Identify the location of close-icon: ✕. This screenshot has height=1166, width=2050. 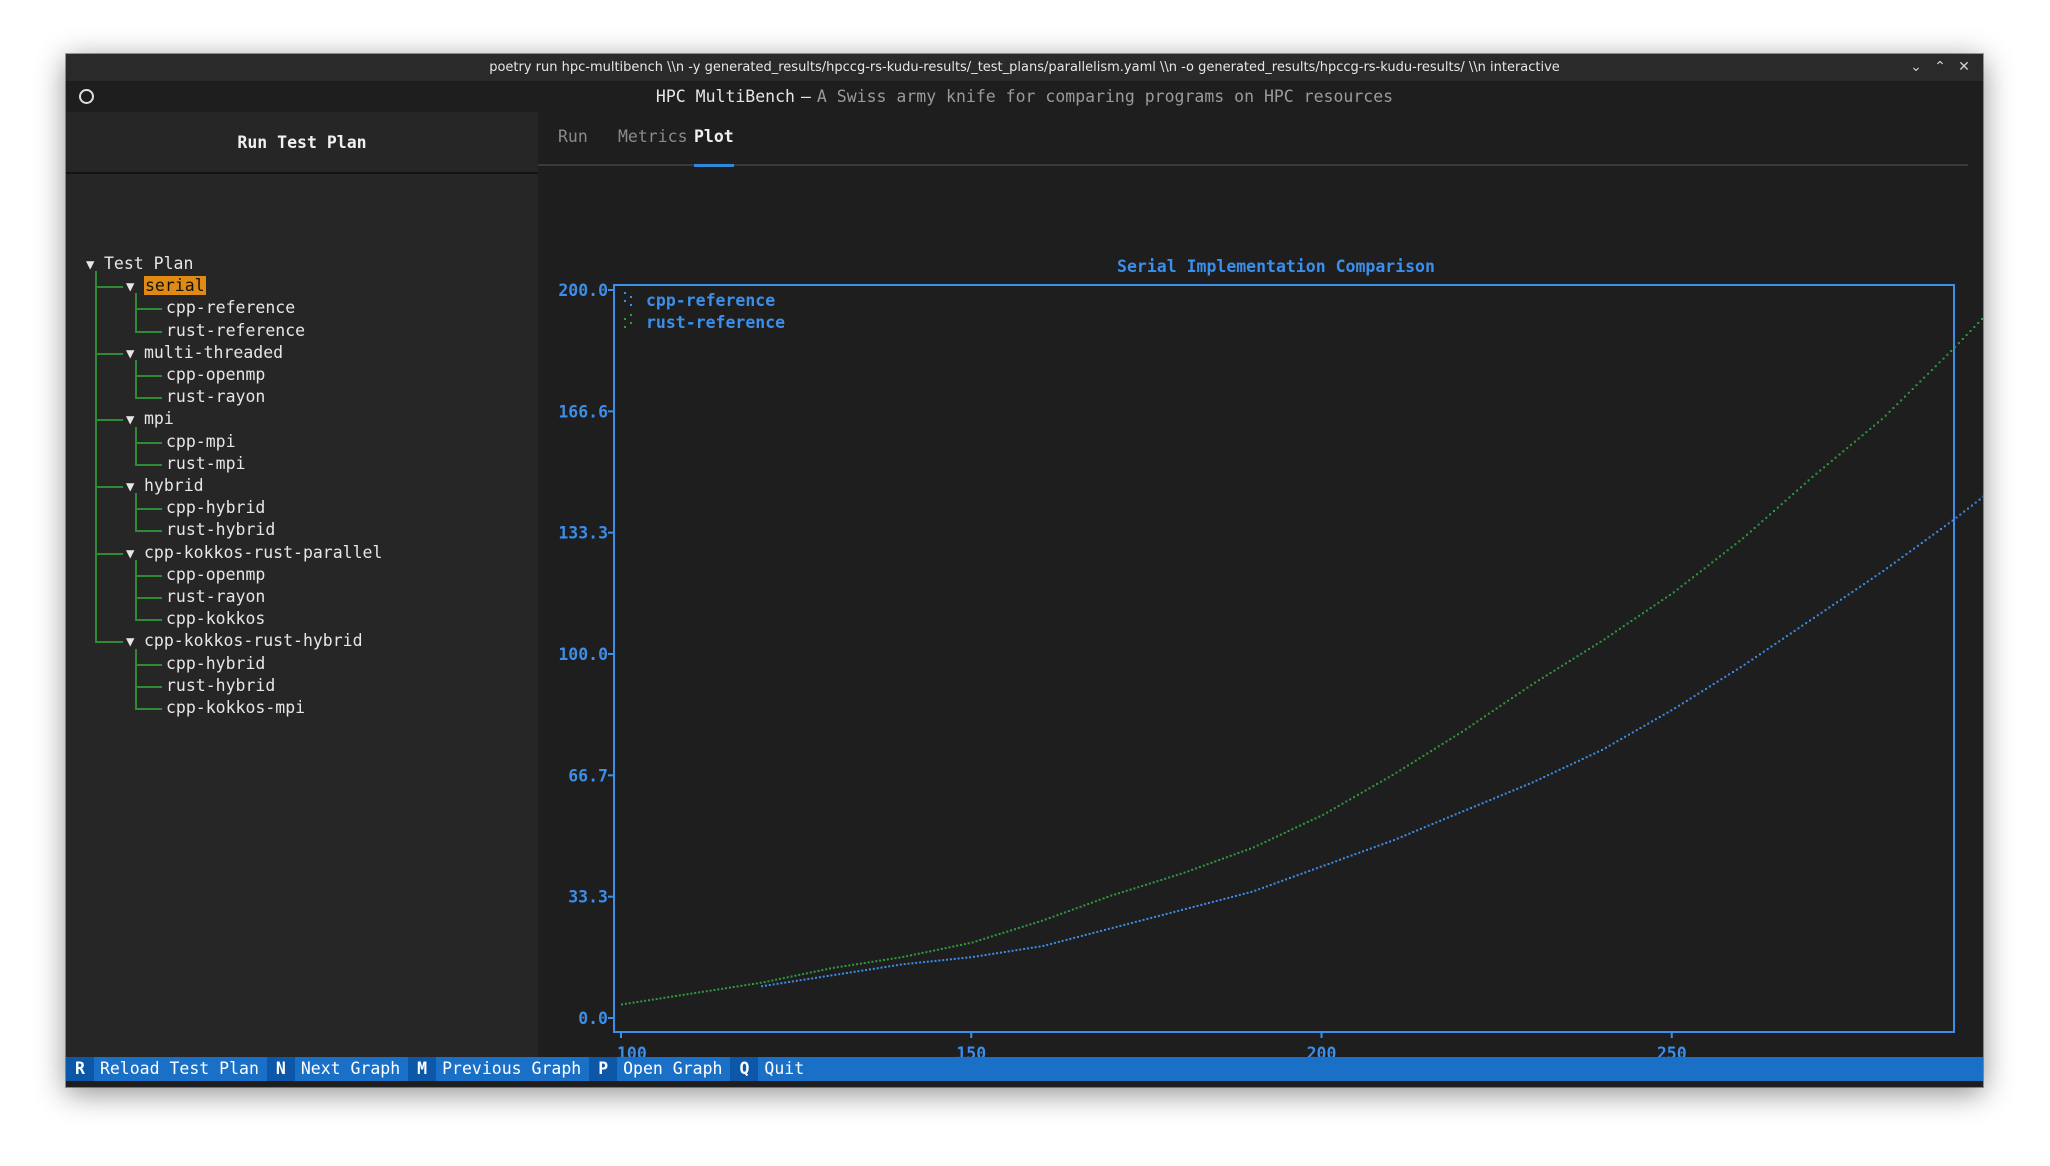
(1964, 67).